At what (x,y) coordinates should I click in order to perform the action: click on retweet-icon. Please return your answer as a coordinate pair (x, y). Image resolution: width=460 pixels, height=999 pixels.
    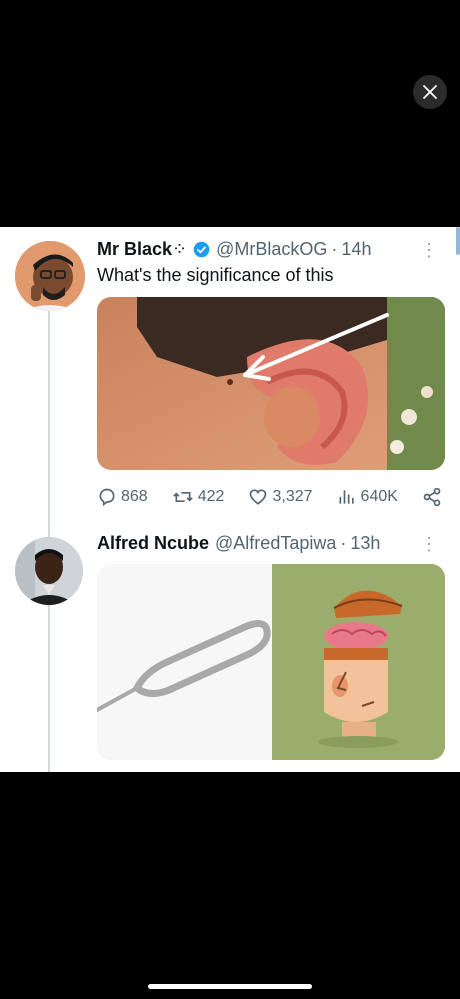
    Looking at the image, I should click on (182, 497).